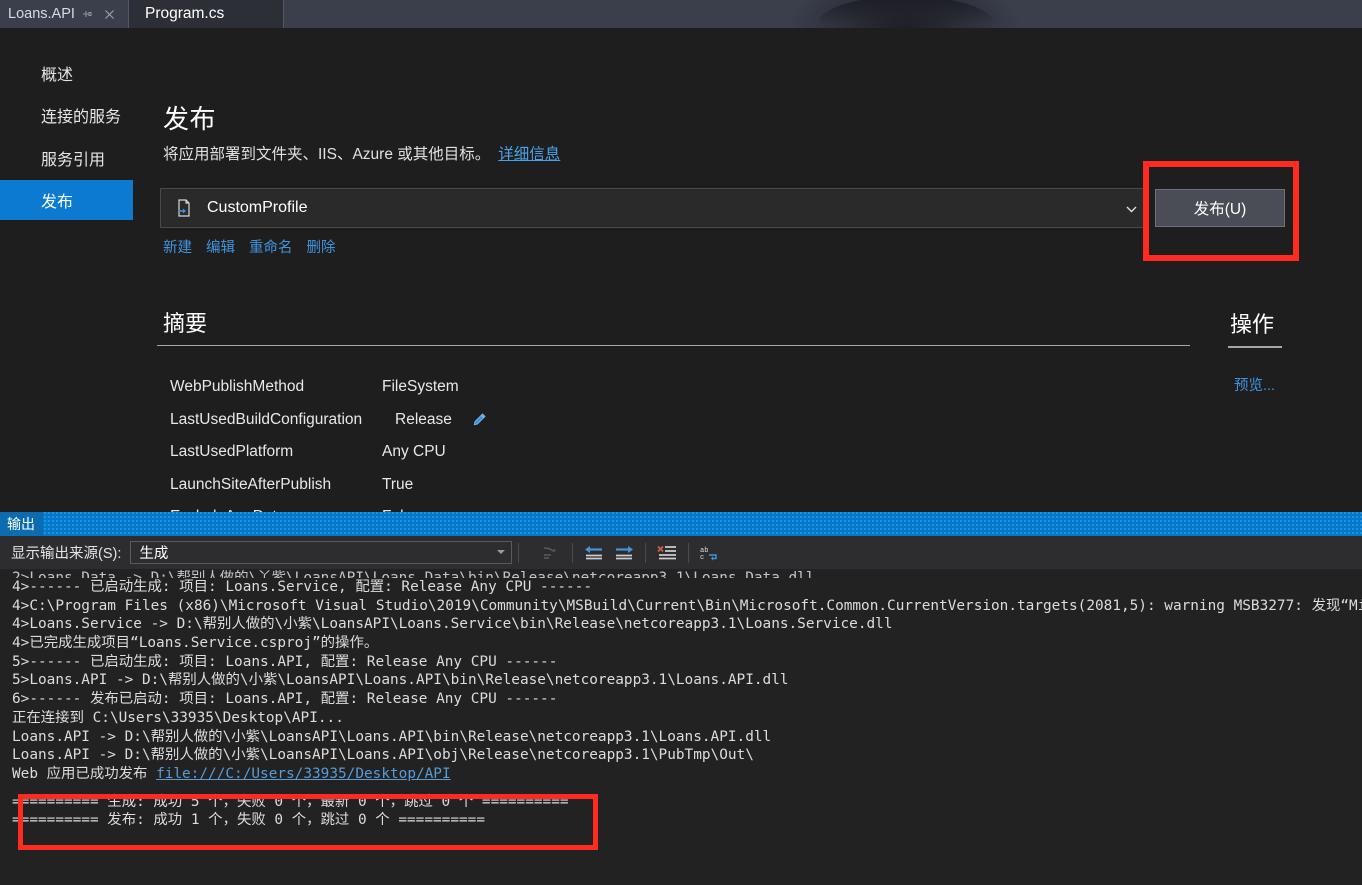  Describe the element at coordinates (1252, 324) in the screenshot. I see `actions-heading: 操作` at that location.